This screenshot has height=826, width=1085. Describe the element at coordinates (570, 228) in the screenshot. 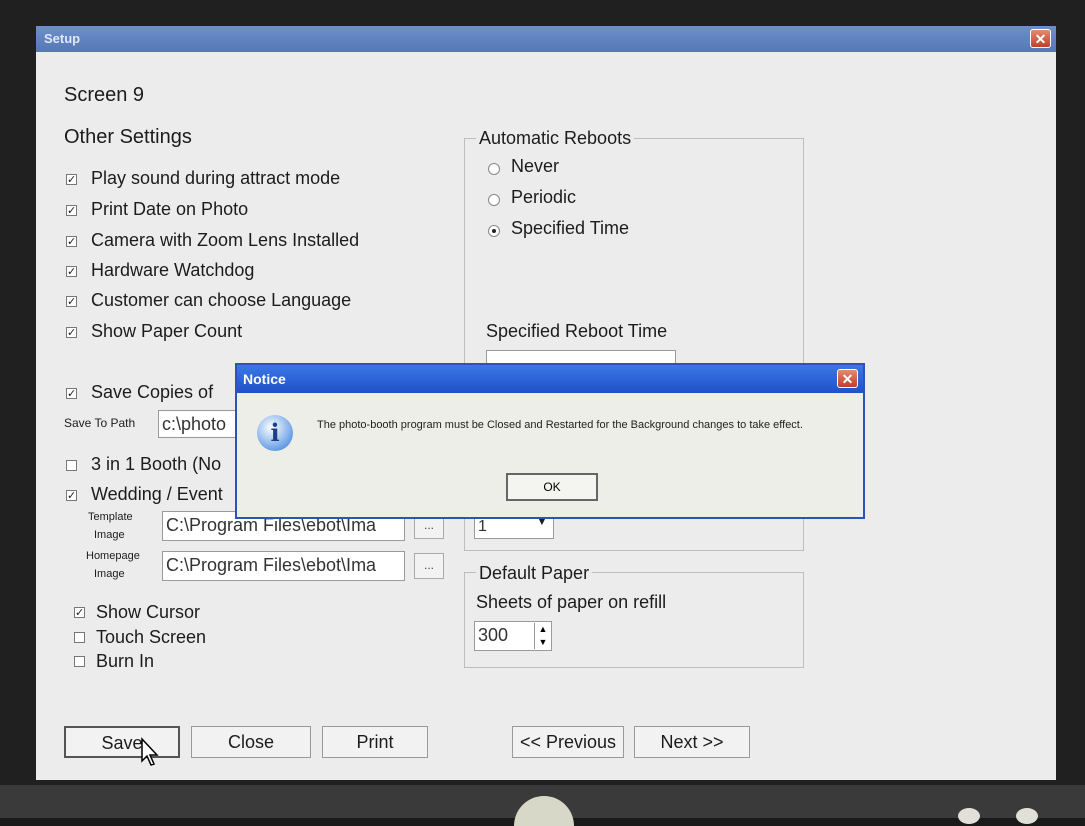

I see `specified-time-label: Specified Time` at that location.